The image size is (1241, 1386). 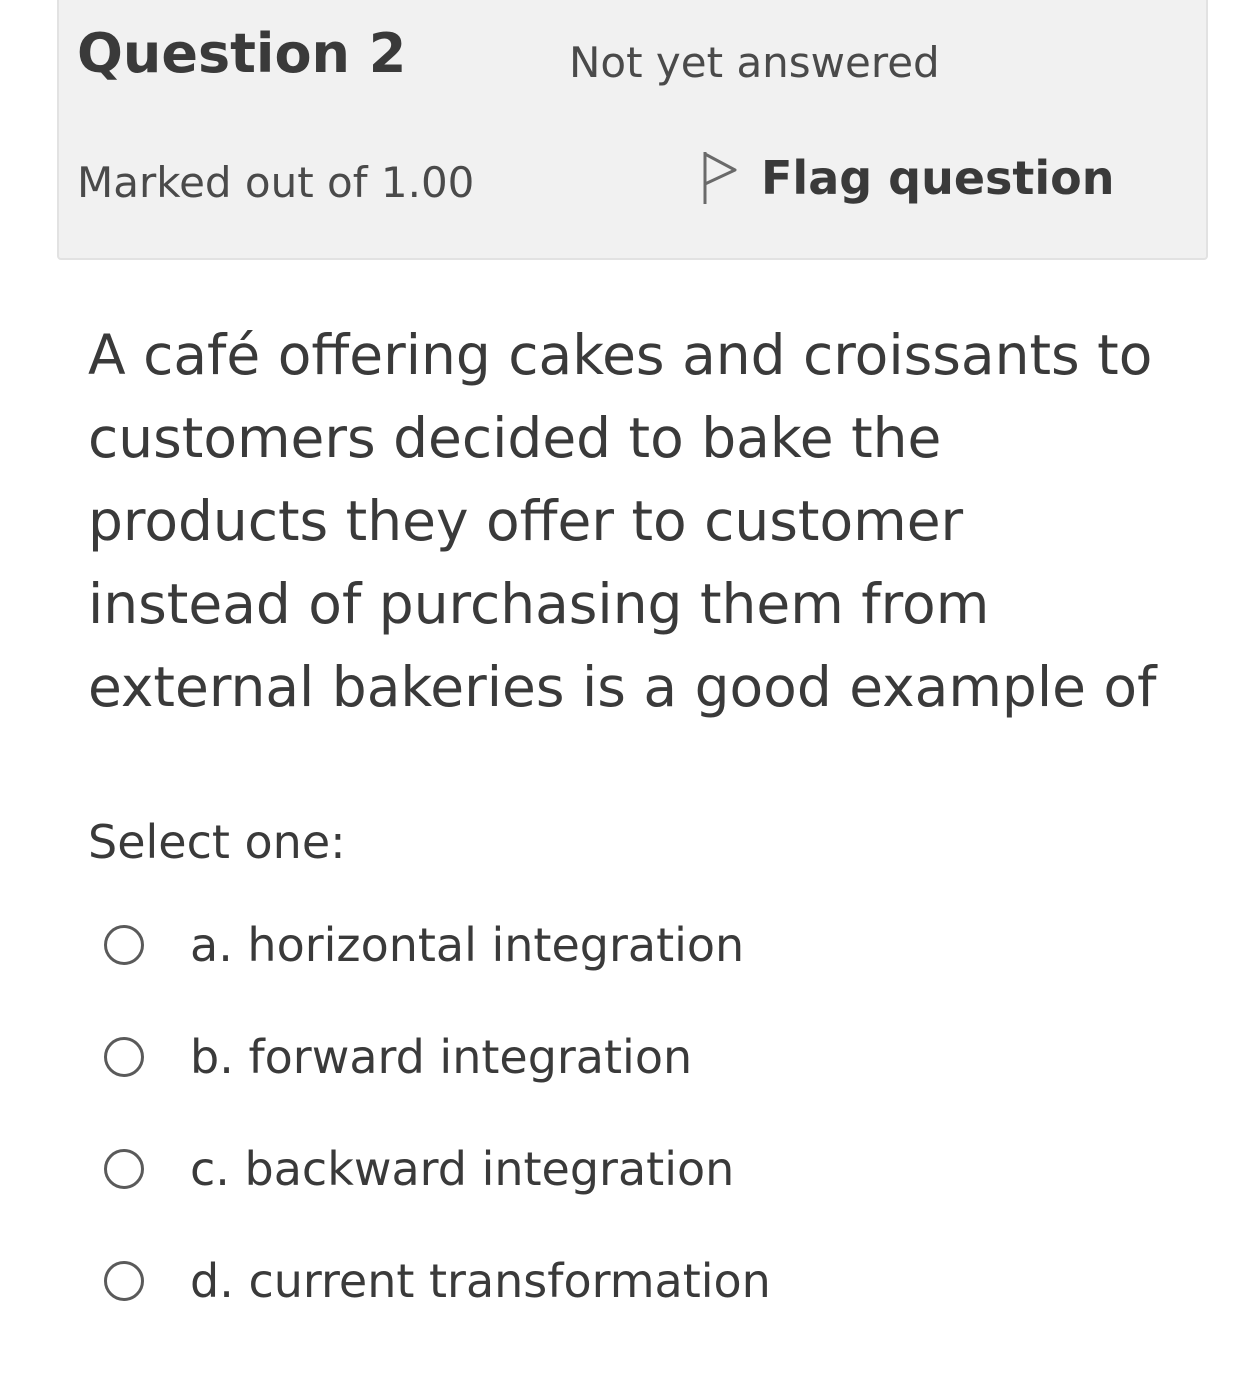 I want to click on question-number: Question 2, so click(x=242, y=53).